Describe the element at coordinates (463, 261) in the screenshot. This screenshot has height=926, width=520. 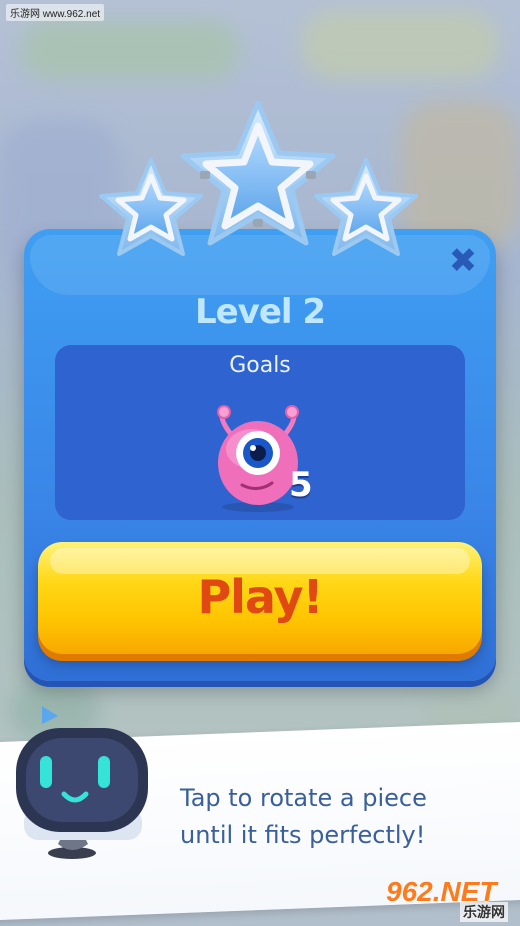
I see `close-button: ✖` at that location.